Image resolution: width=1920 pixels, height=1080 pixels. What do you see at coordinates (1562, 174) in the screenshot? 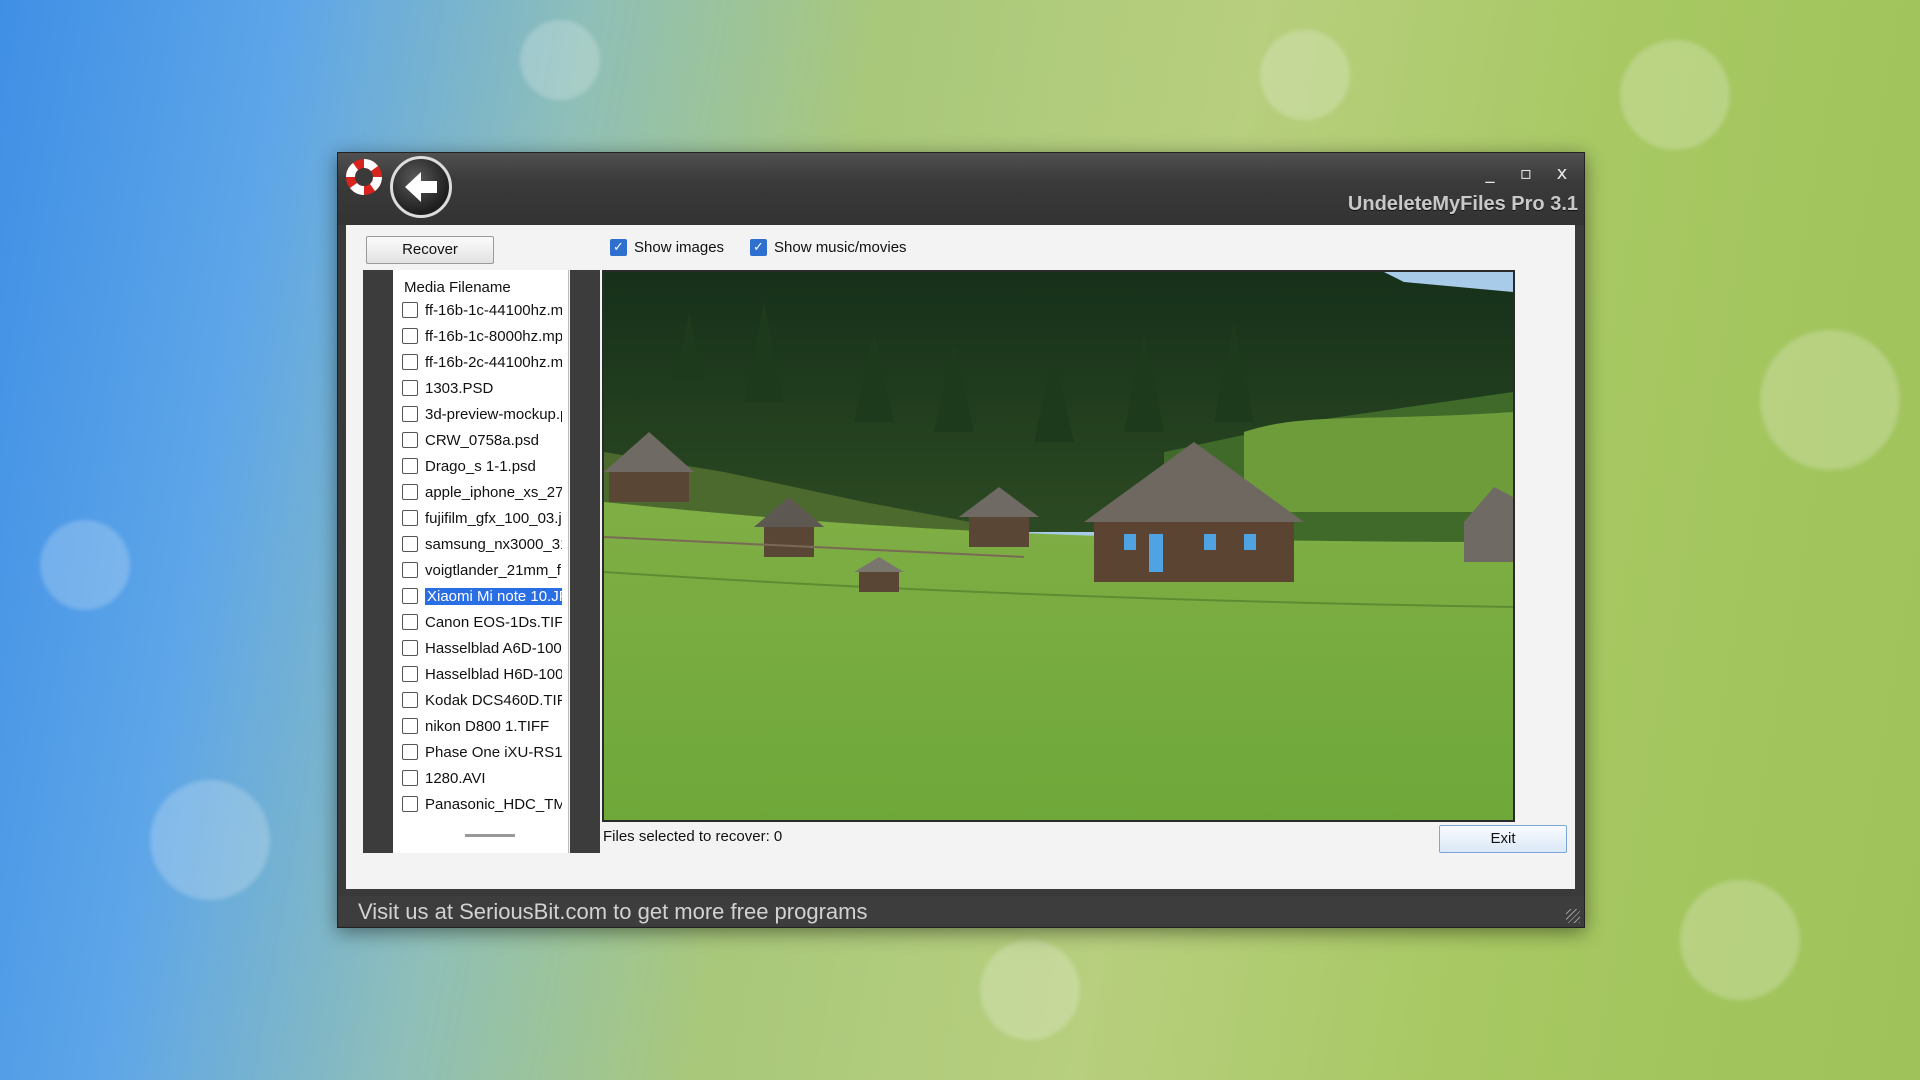
I see `close-button: x` at bounding box center [1562, 174].